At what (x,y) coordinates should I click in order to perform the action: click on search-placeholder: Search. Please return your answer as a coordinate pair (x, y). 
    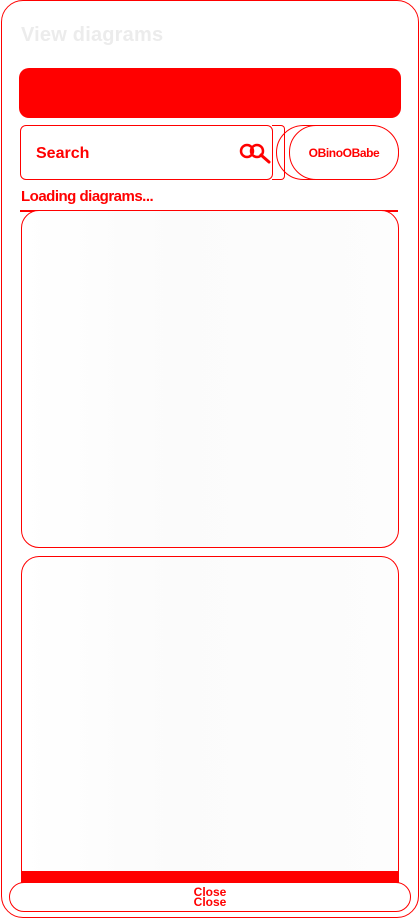
    Looking at the image, I should click on (63, 153).